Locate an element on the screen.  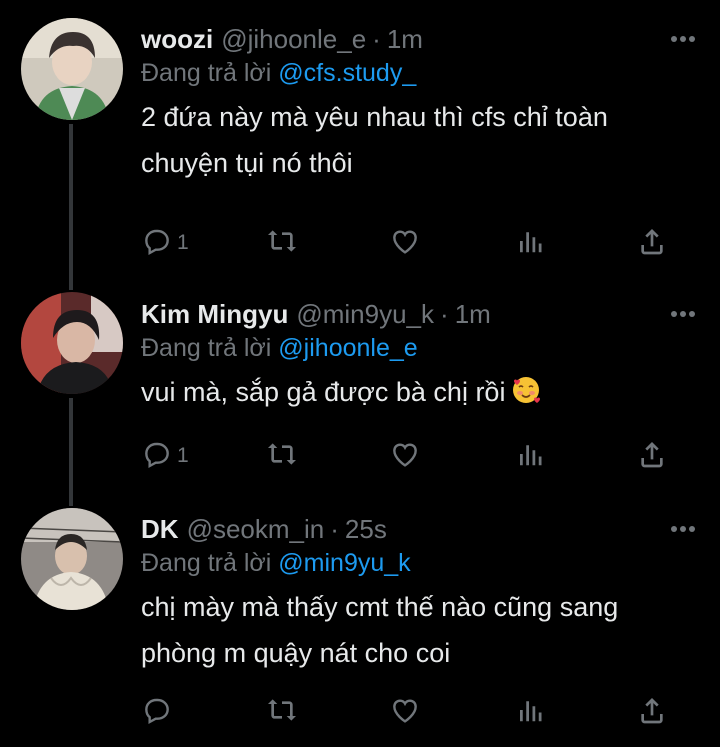
smiling-face-with-hearts-icon is located at coordinates (526, 396).